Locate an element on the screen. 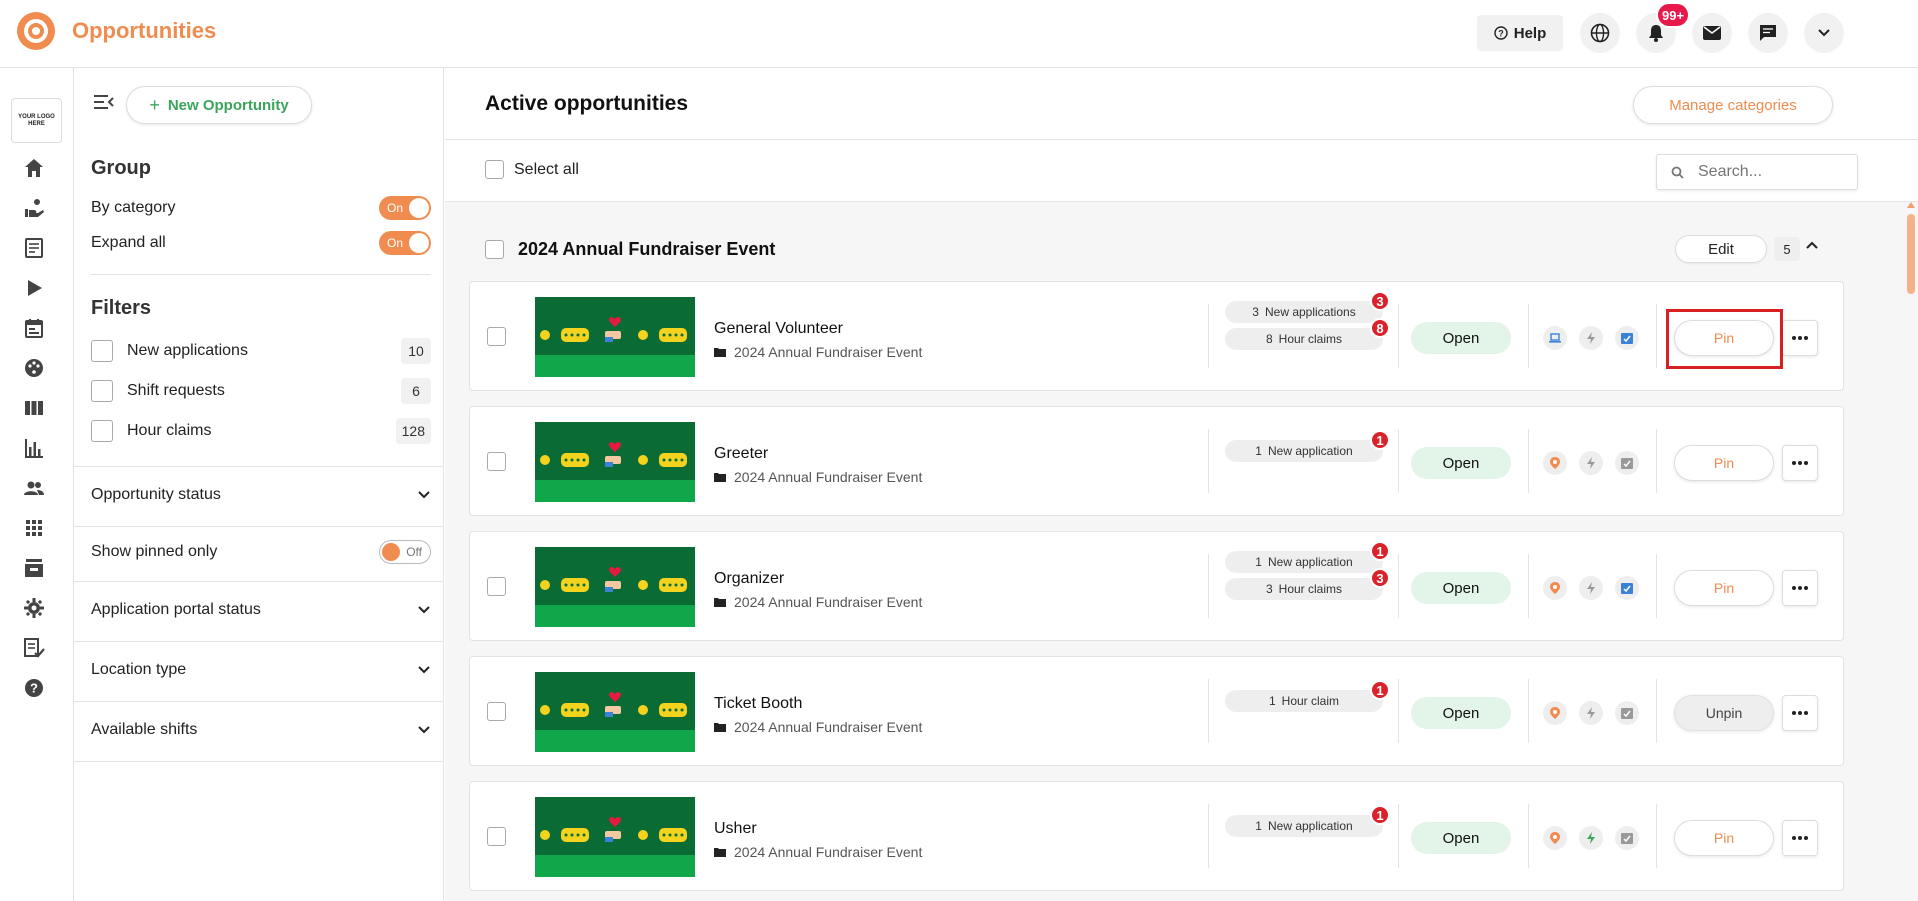 The image size is (1918, 901). scrollbar-thumb is located at coordinates (1911, 254).